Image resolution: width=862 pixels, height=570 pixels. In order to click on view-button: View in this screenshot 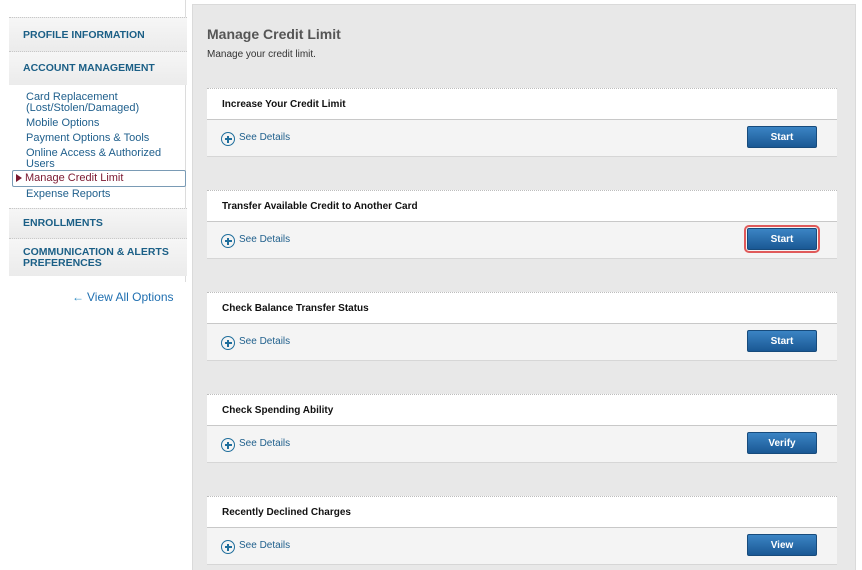, I will do `click(782, 545)`.